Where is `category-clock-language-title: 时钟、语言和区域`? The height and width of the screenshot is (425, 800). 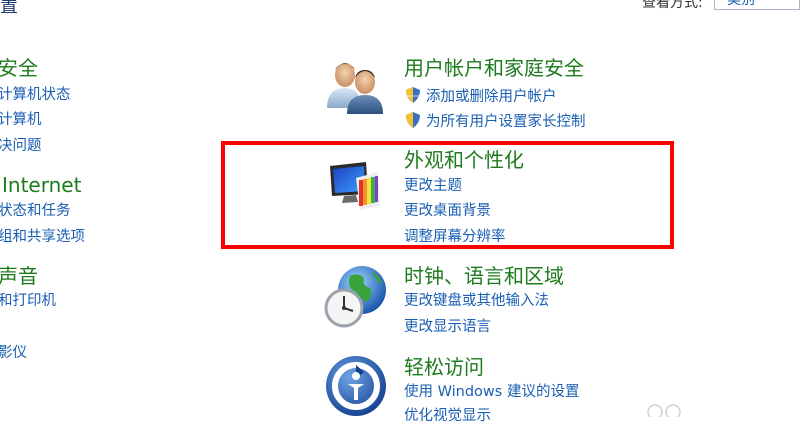
category-clock-language-title: 时钟、语言和区域 is located at coordinates (484, 276).